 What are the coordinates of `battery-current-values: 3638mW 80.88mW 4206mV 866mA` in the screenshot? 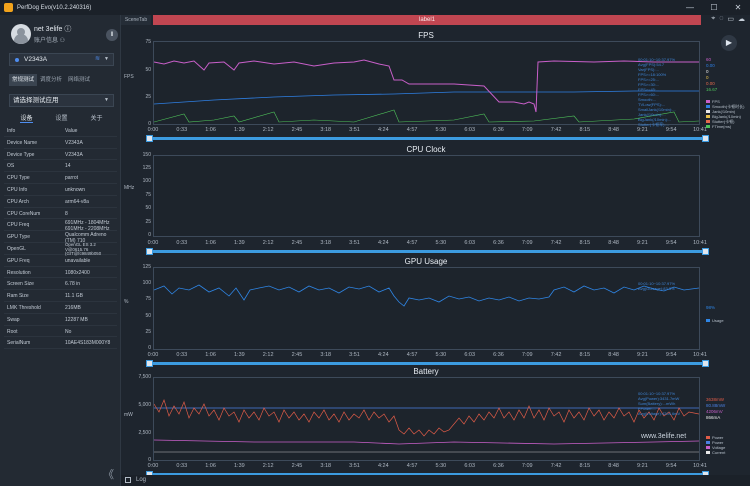 It's located at (715, 409).